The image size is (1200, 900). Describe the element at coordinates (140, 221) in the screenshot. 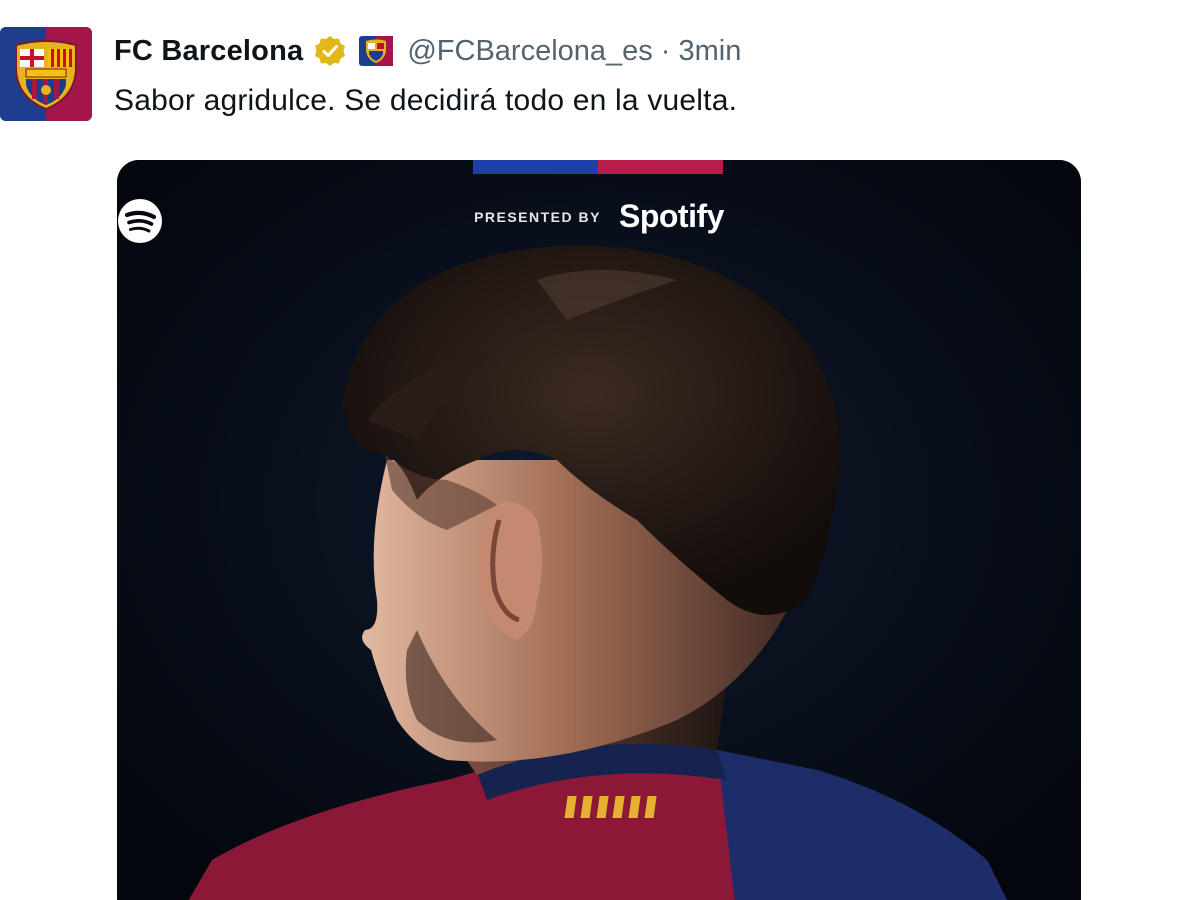

I see `spotify-icon` at that location.